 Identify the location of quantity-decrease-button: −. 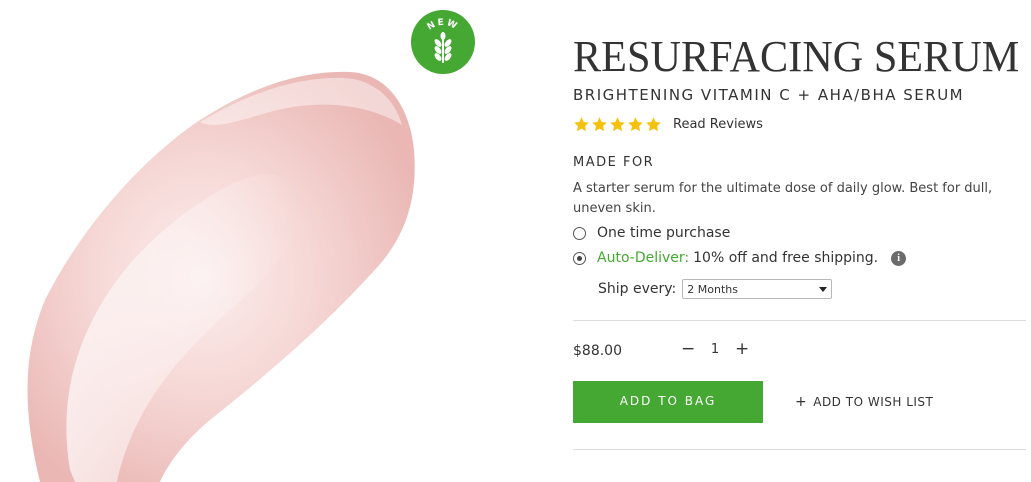
(688, 349).